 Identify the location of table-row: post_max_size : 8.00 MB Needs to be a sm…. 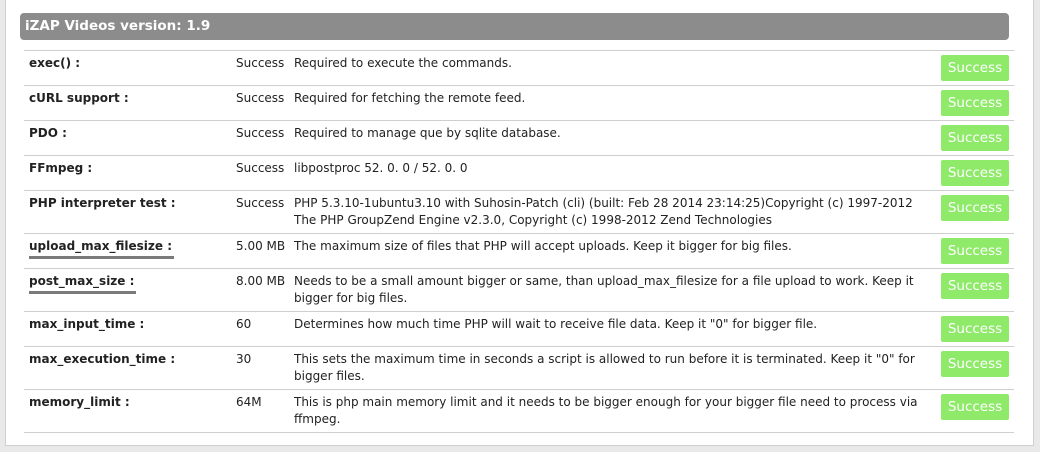
(519, 290).